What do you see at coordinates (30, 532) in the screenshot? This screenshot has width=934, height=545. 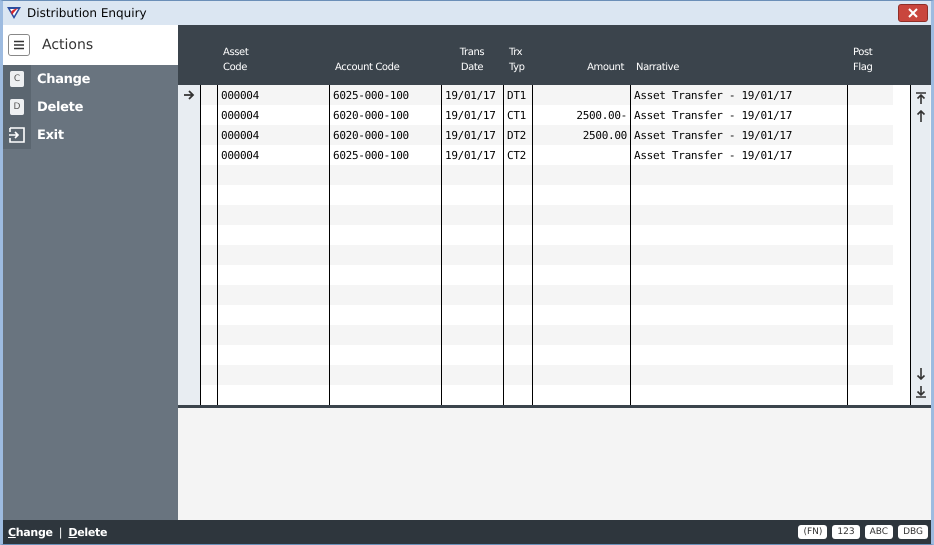 I see `status-link: Change` at bounding box center [30, 532].